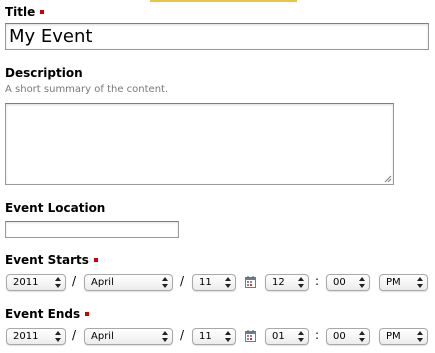 Image resolution: width=435 pixels, height=353 pixels. I want to click on start-year-select: 2011, so click(36, 282).